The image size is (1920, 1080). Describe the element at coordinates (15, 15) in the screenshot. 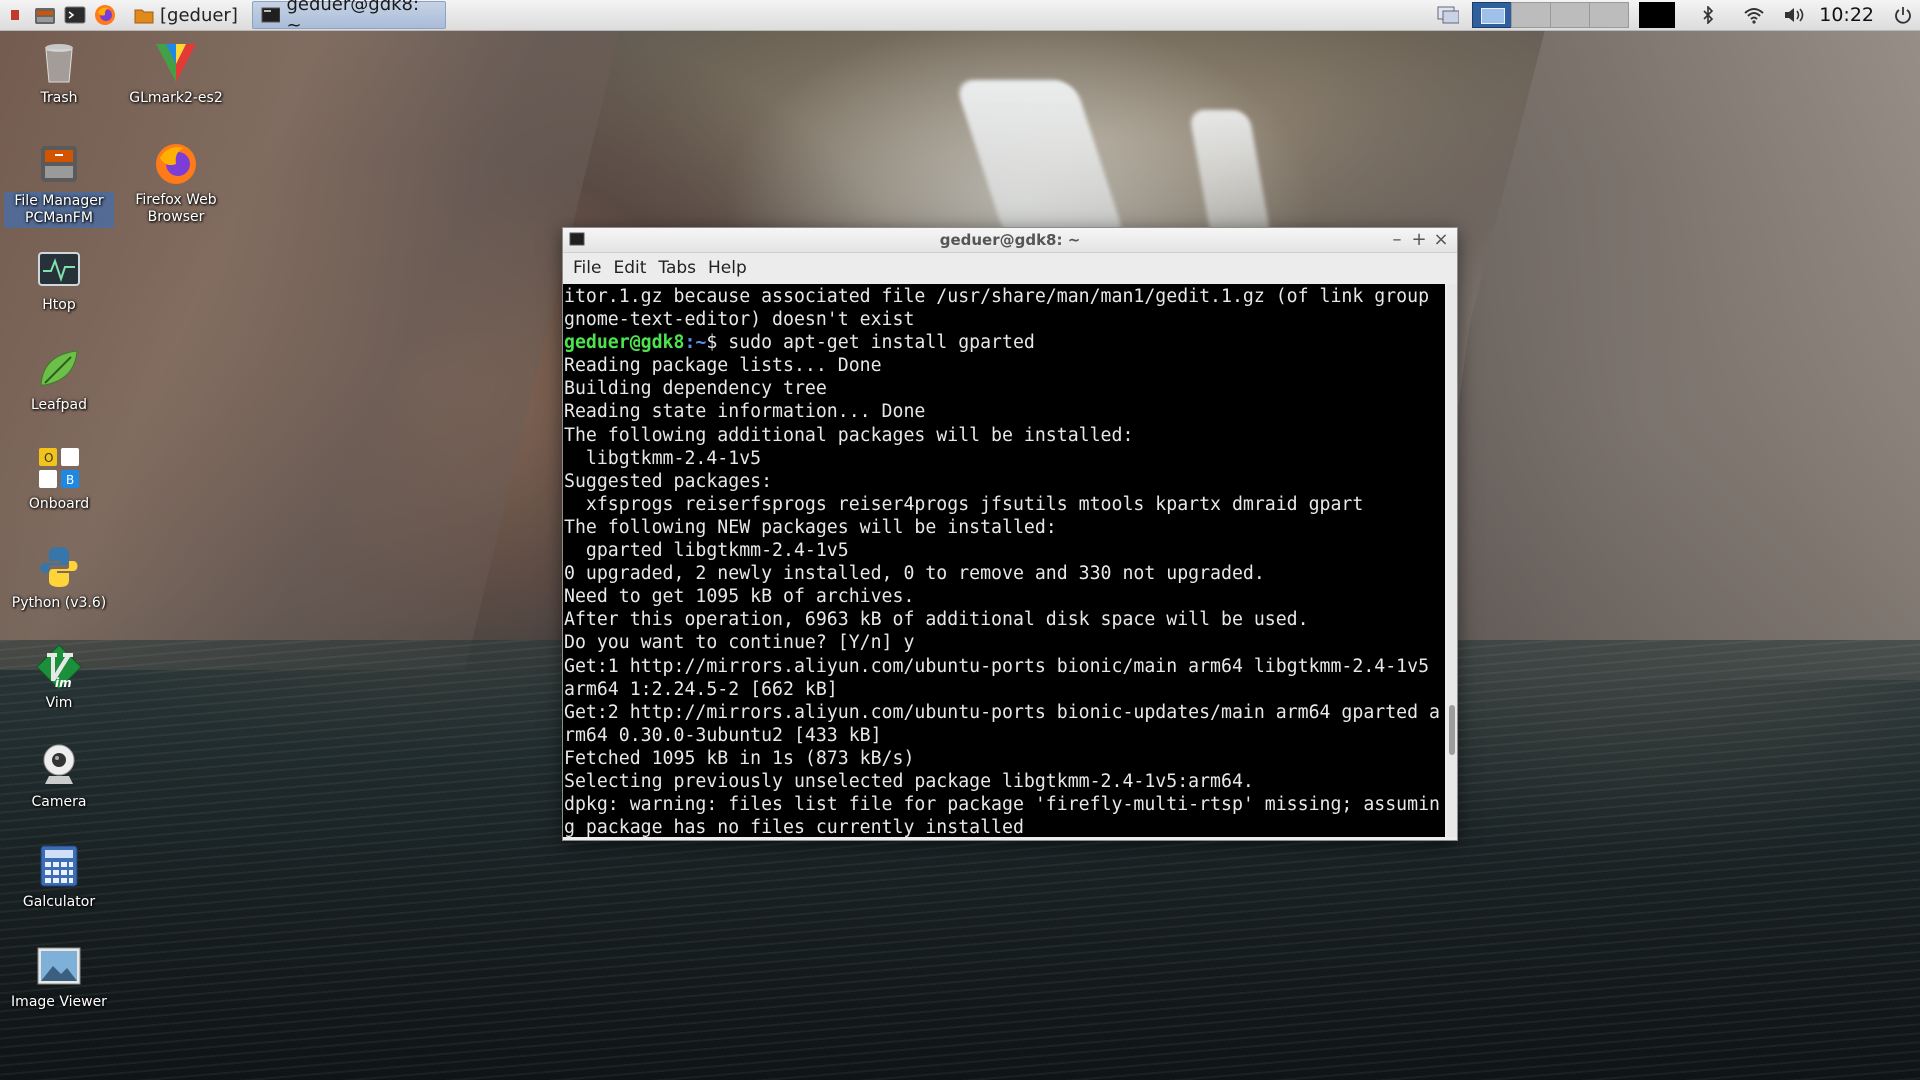

I see `app-menu-icon` at that location.